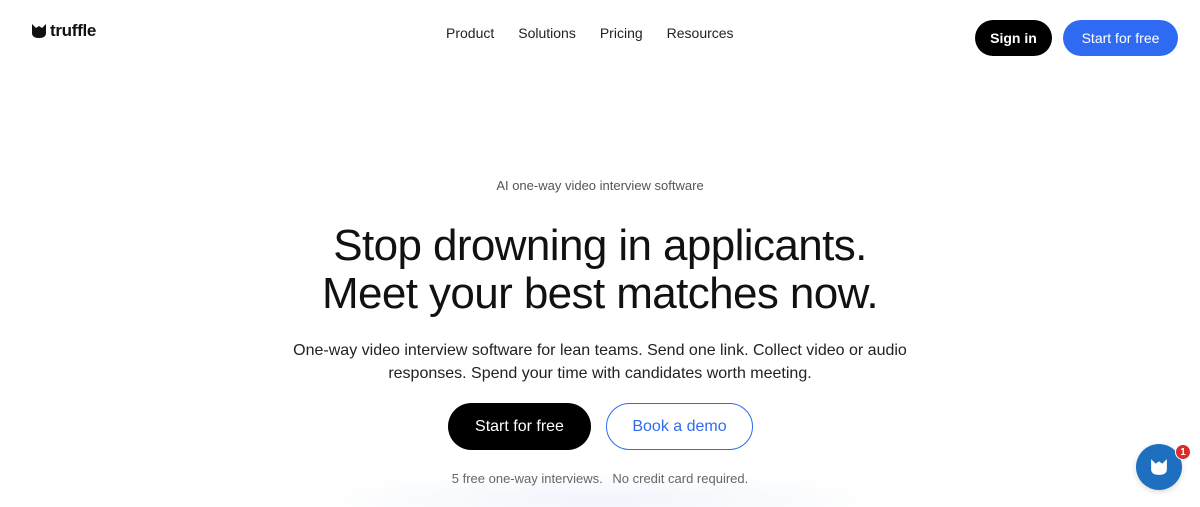  What do you see at coordinates (700, 33) in the screenshot?
I see `nav-item-resources: Resources` at bounding box center [700, 33].